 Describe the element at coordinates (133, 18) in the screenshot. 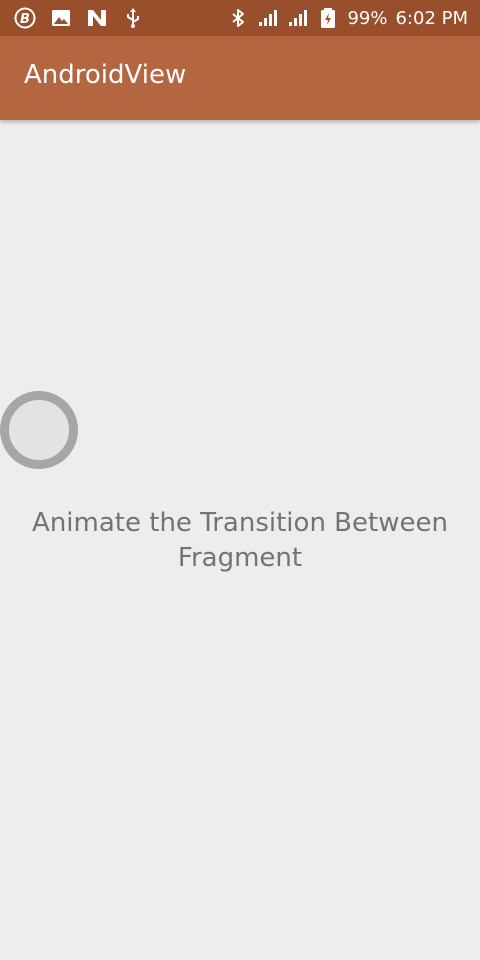

I see `usb-icon` at that location.